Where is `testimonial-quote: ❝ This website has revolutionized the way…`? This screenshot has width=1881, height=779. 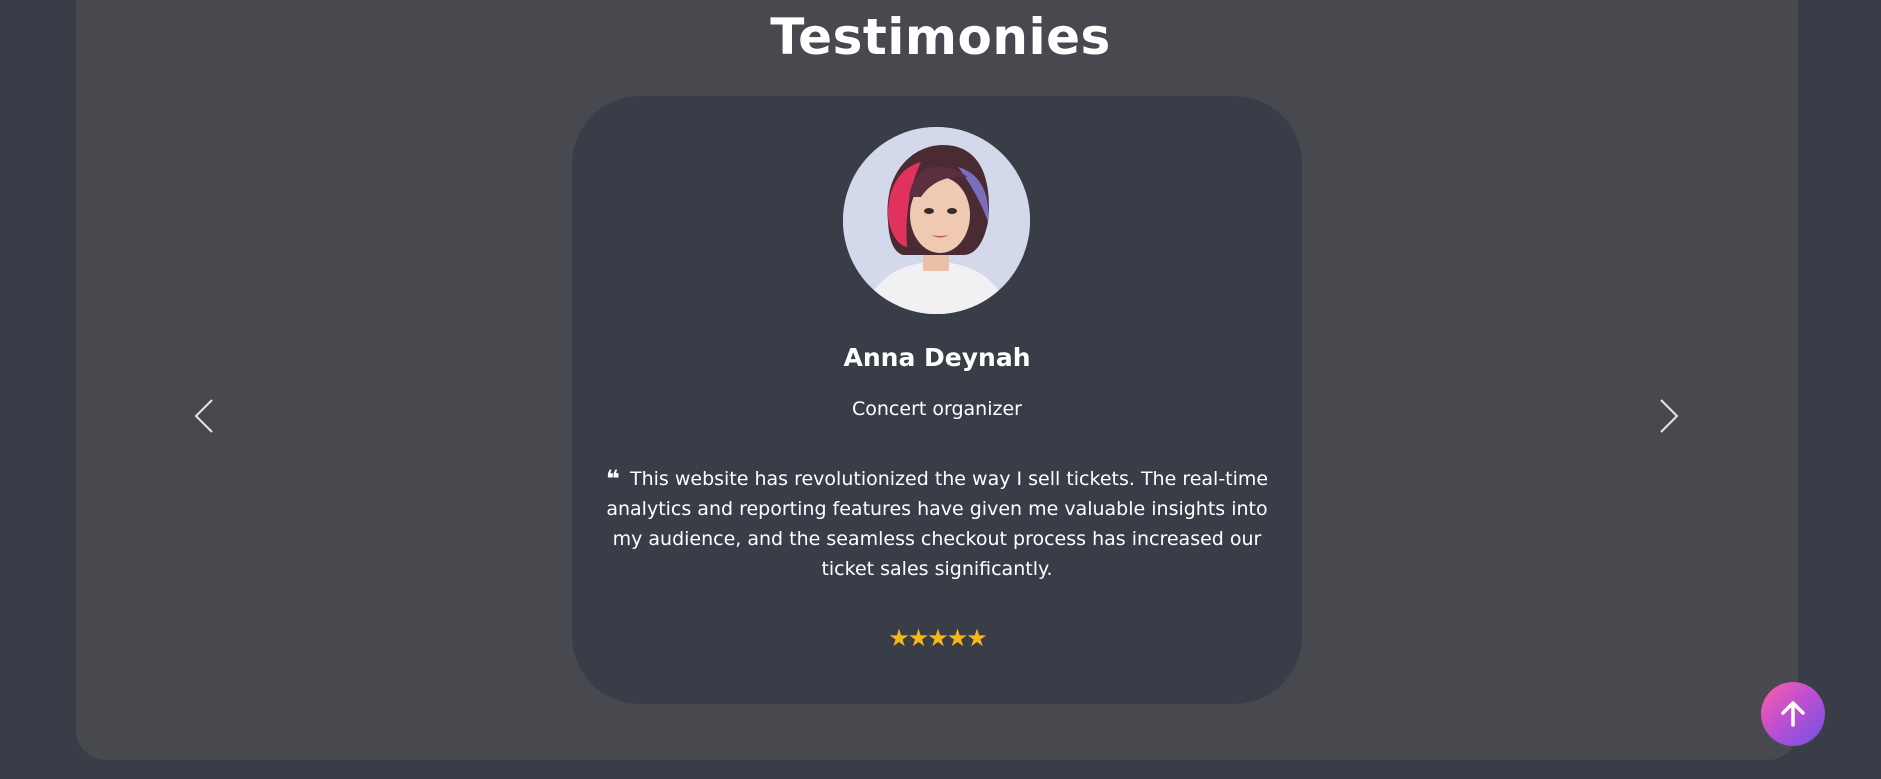
testimonial-quote: ❝ This website has revolutionized the way… is located at coordinates (937, 524).